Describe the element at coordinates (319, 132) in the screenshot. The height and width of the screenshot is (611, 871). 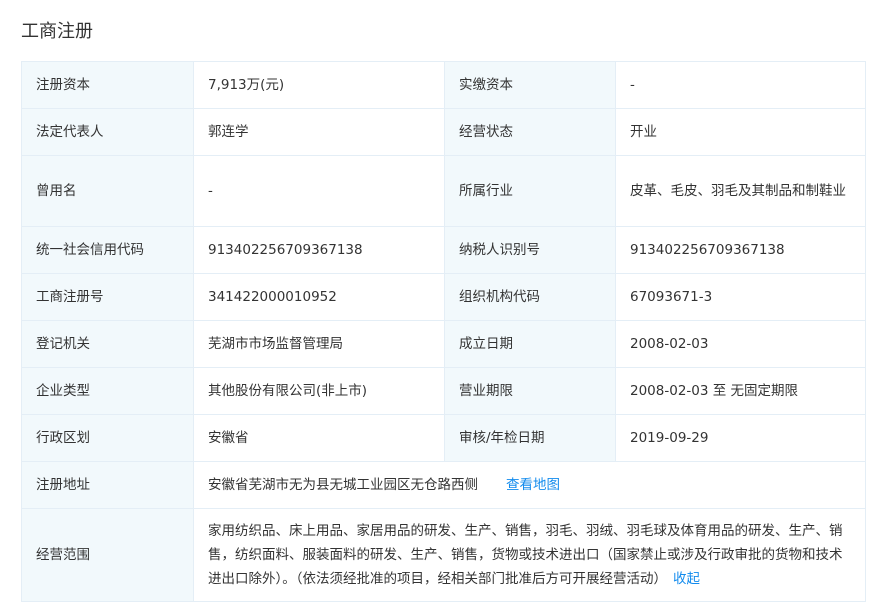
I see `value-legal-representative: 郭连学` at that location.